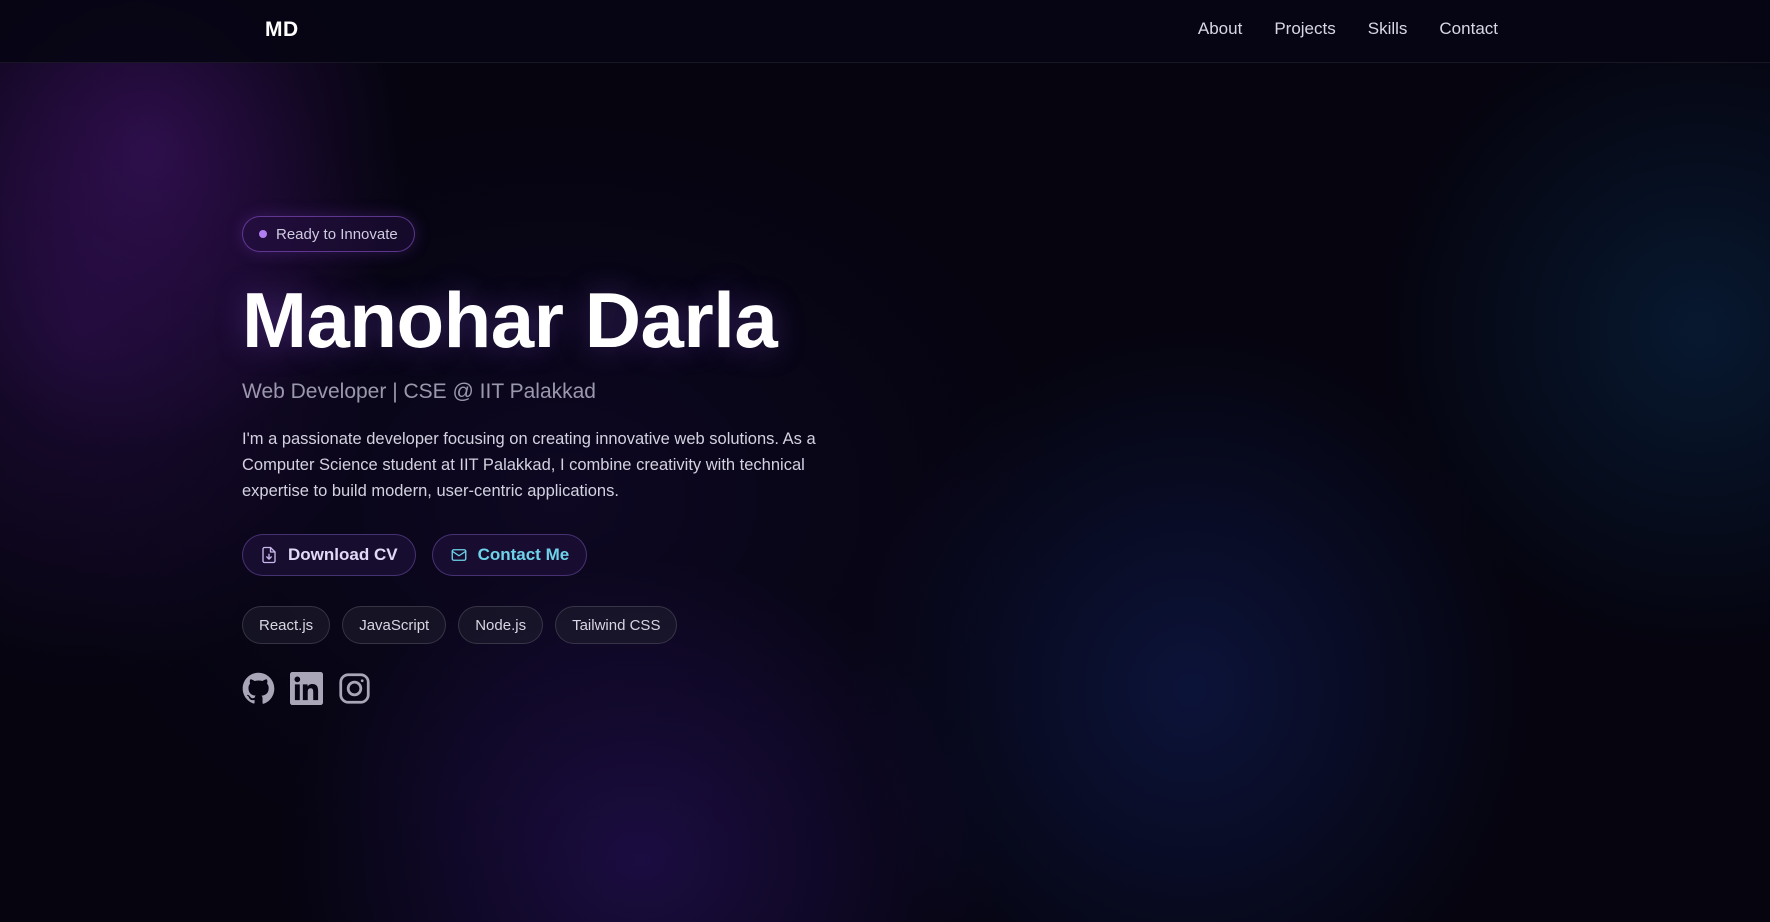 Image resolution: width=1770 pixels, height=922 pixels. I want to click on status-badge-label: Ready to Innovate, so click(337, 234).